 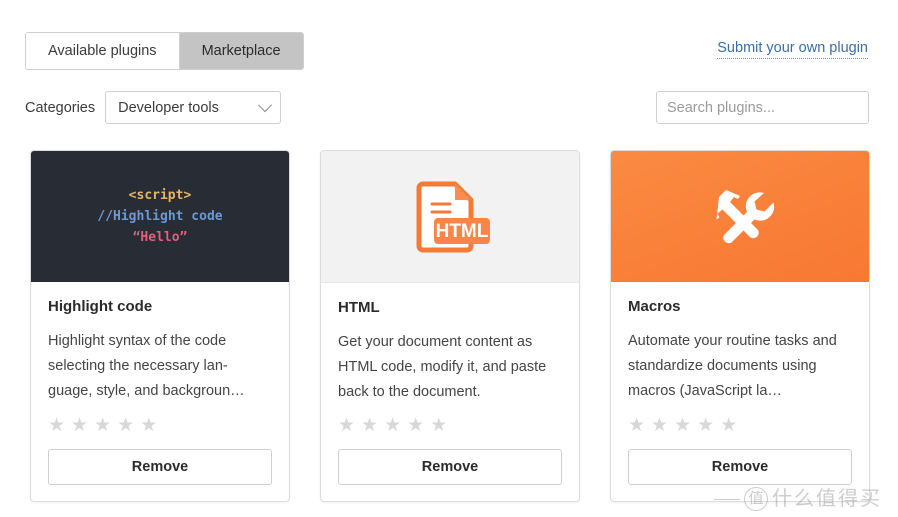 What do you see at coordinates (453, 216) in the screenshot?
I see `html-document-icon: HTML` at bounding box center [453, 216].